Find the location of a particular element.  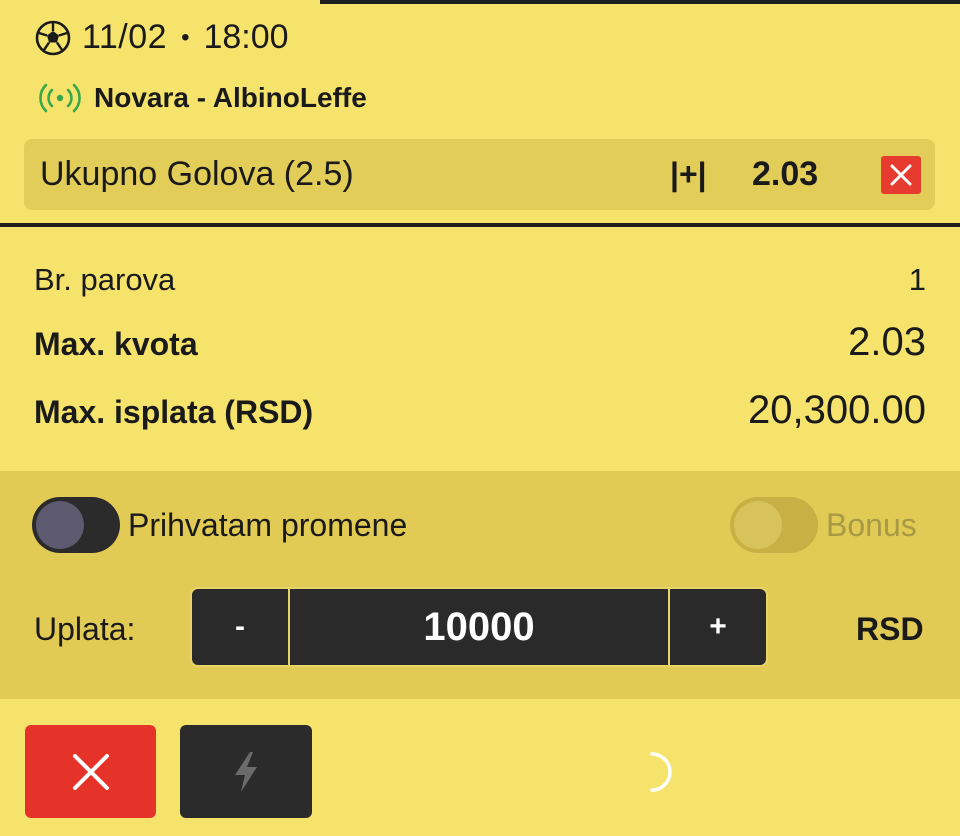

max-payout-label: Max. isplata (RSD) is located at coordinates (174, 412).